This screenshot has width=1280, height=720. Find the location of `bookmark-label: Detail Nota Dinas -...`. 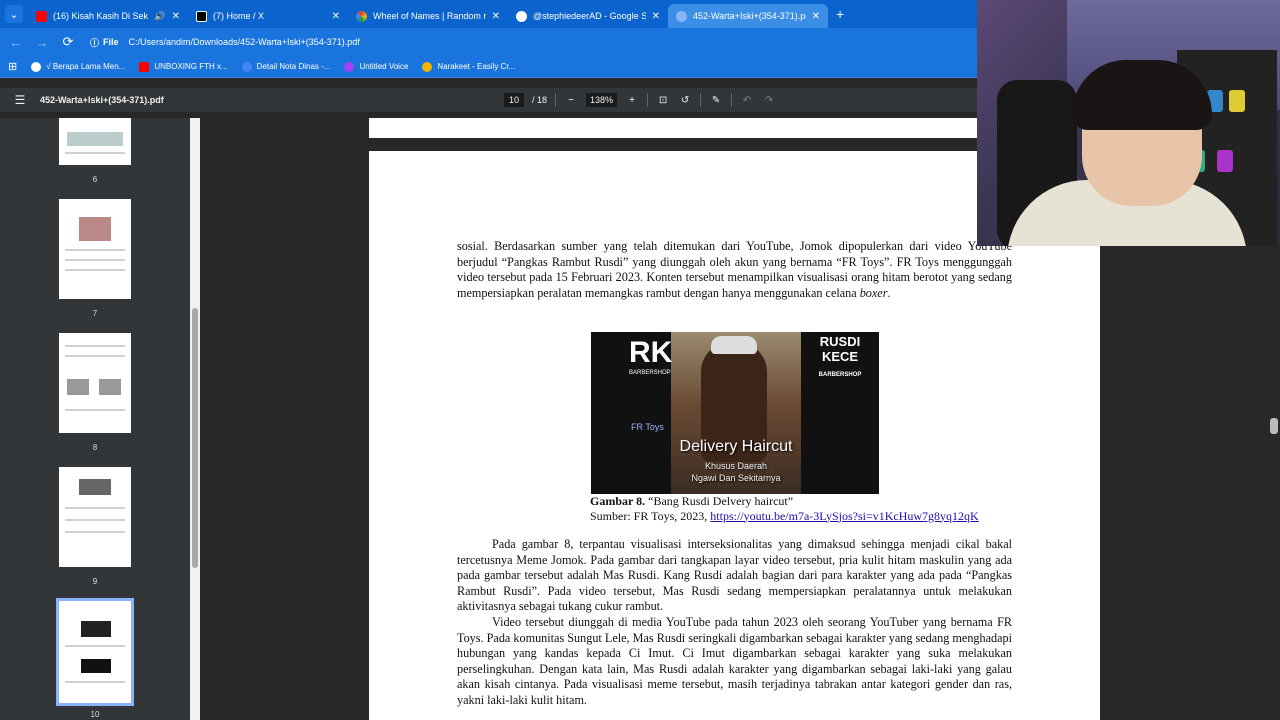

bookmark-label: Detail Nota Dinas -... is located at coordinates (293, 66).